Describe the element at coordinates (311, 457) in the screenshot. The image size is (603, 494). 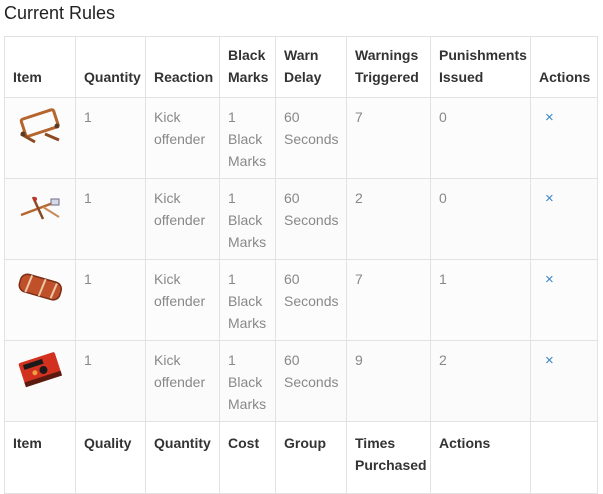
I see `footer-header-group: Group` at that location.